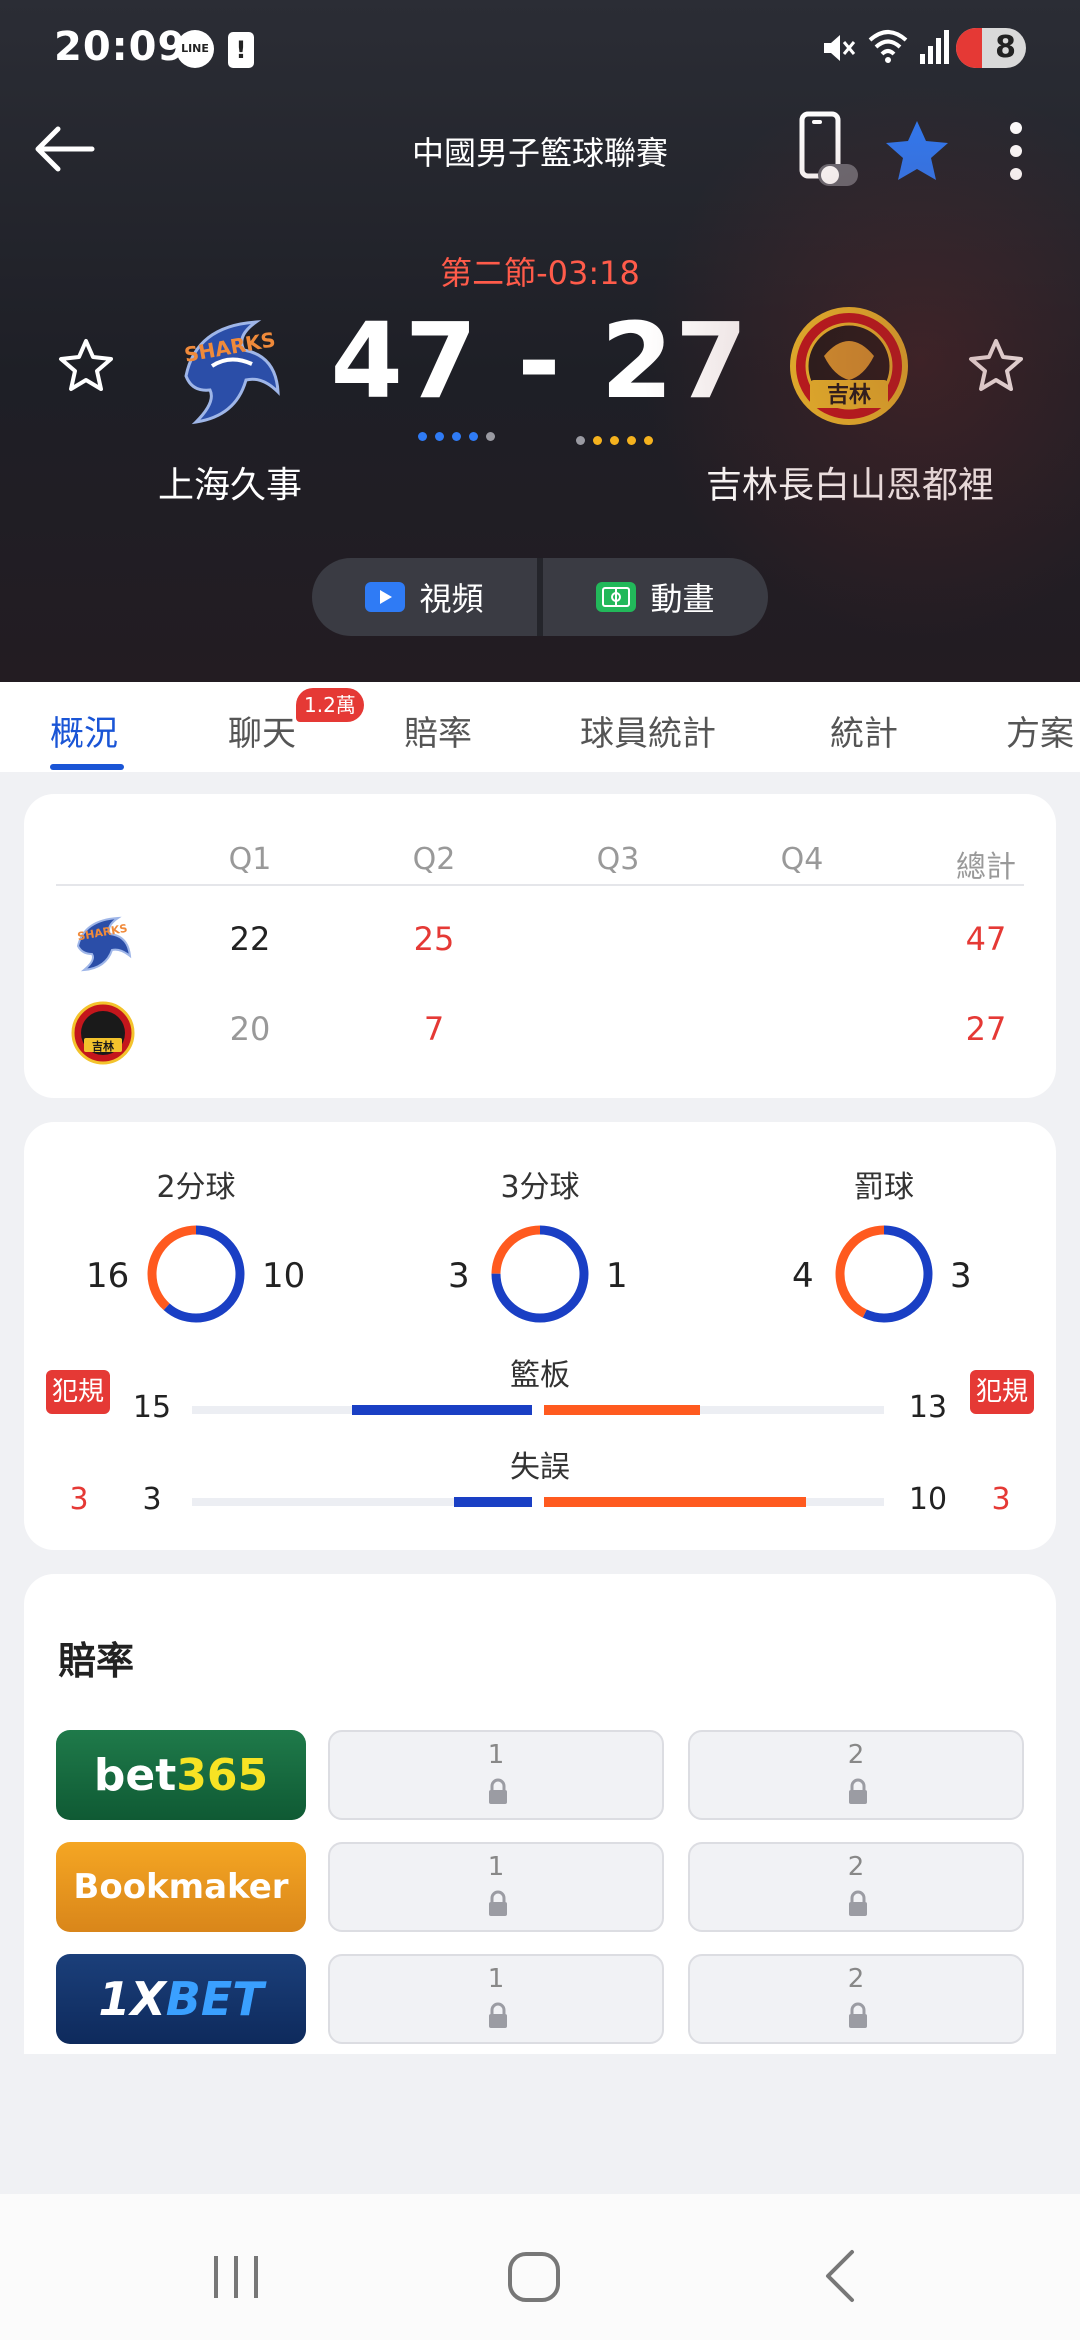 This screenshot has width=1080, height=2340. Describe the element at coordinates (181, 1887) in the screenshot. I see `bookmaker-logo: Bookmaker` at that location.